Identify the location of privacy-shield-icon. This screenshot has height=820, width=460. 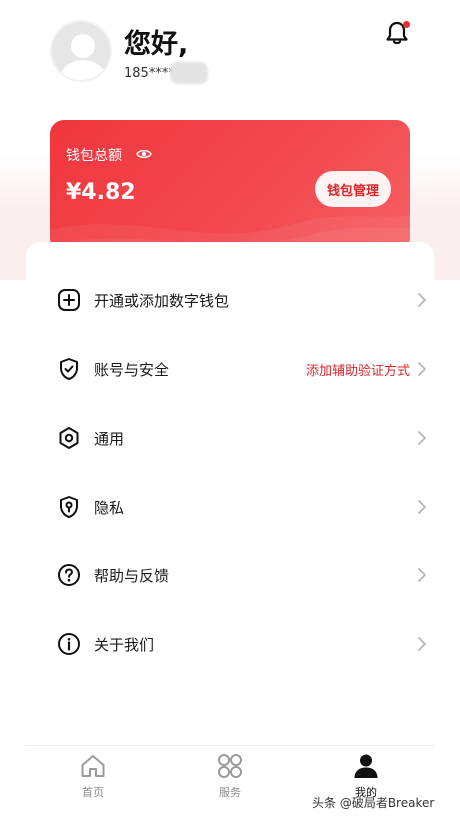
(69, 507).